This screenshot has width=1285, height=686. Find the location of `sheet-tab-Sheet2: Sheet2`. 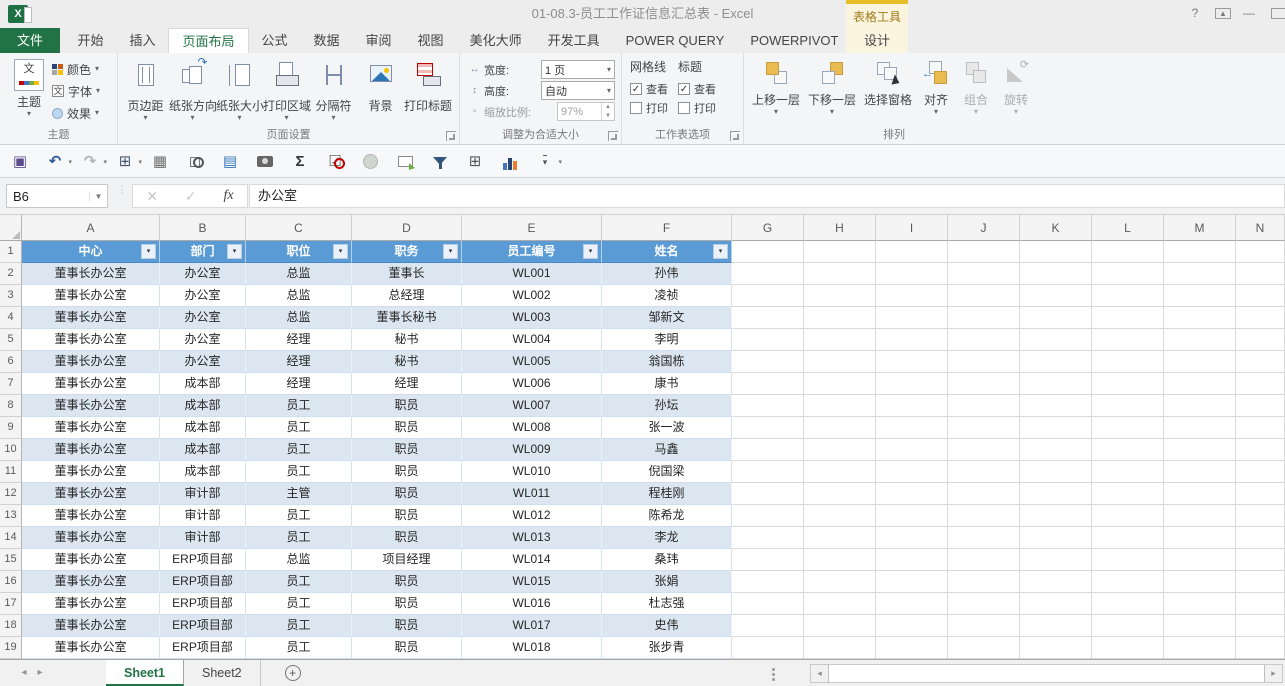

sheet-tab-Sheet2: Sheet2 is located at coordinates (222, 673).